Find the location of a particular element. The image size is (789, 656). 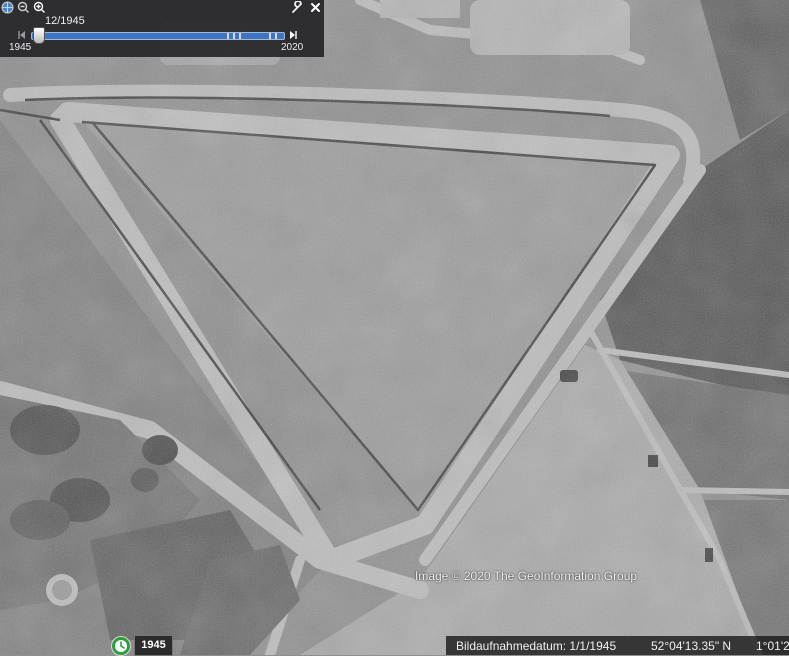

latitude-readout: 52°04'13.35" N is located at coordinates (691, 646).